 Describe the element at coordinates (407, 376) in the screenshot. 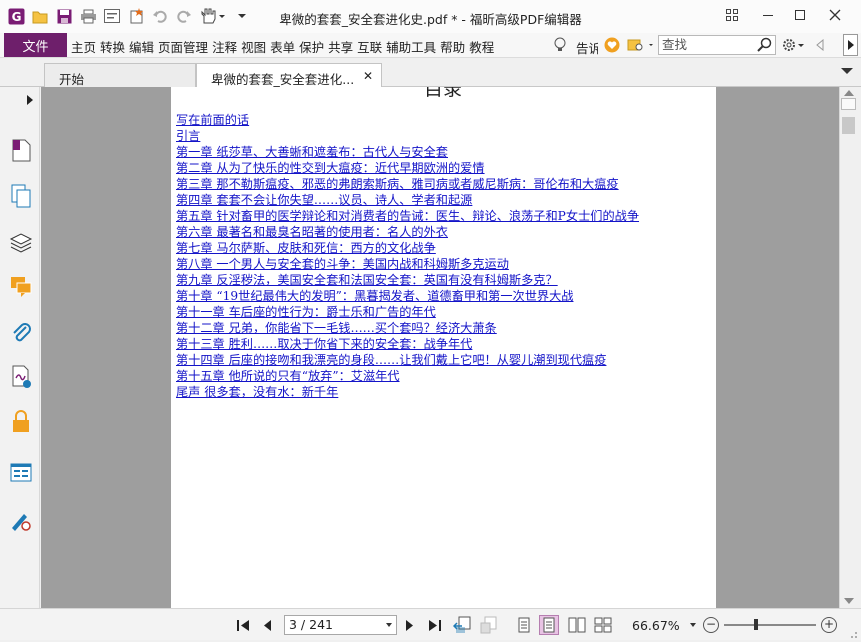

I see `toc-link: 第十五章 他所说的只有“放弃”：艾滋年代` at that location.